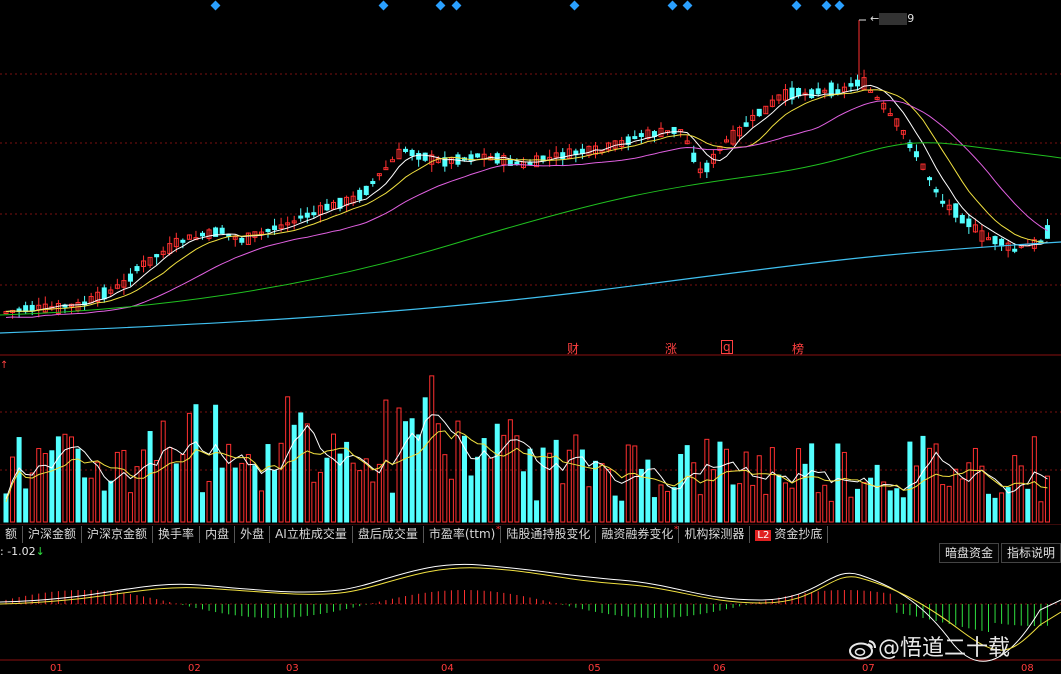 This screenshot has height=674, width=1061. I want to click on macd-value: : -1.02↓, so click(22, 551).